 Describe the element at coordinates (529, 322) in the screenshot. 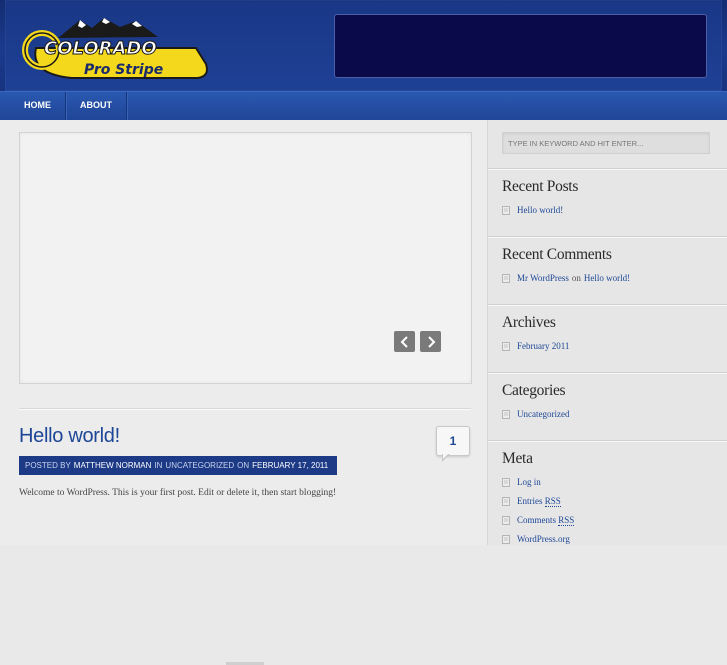

I see `widget-title-archives: Archives` at that location.